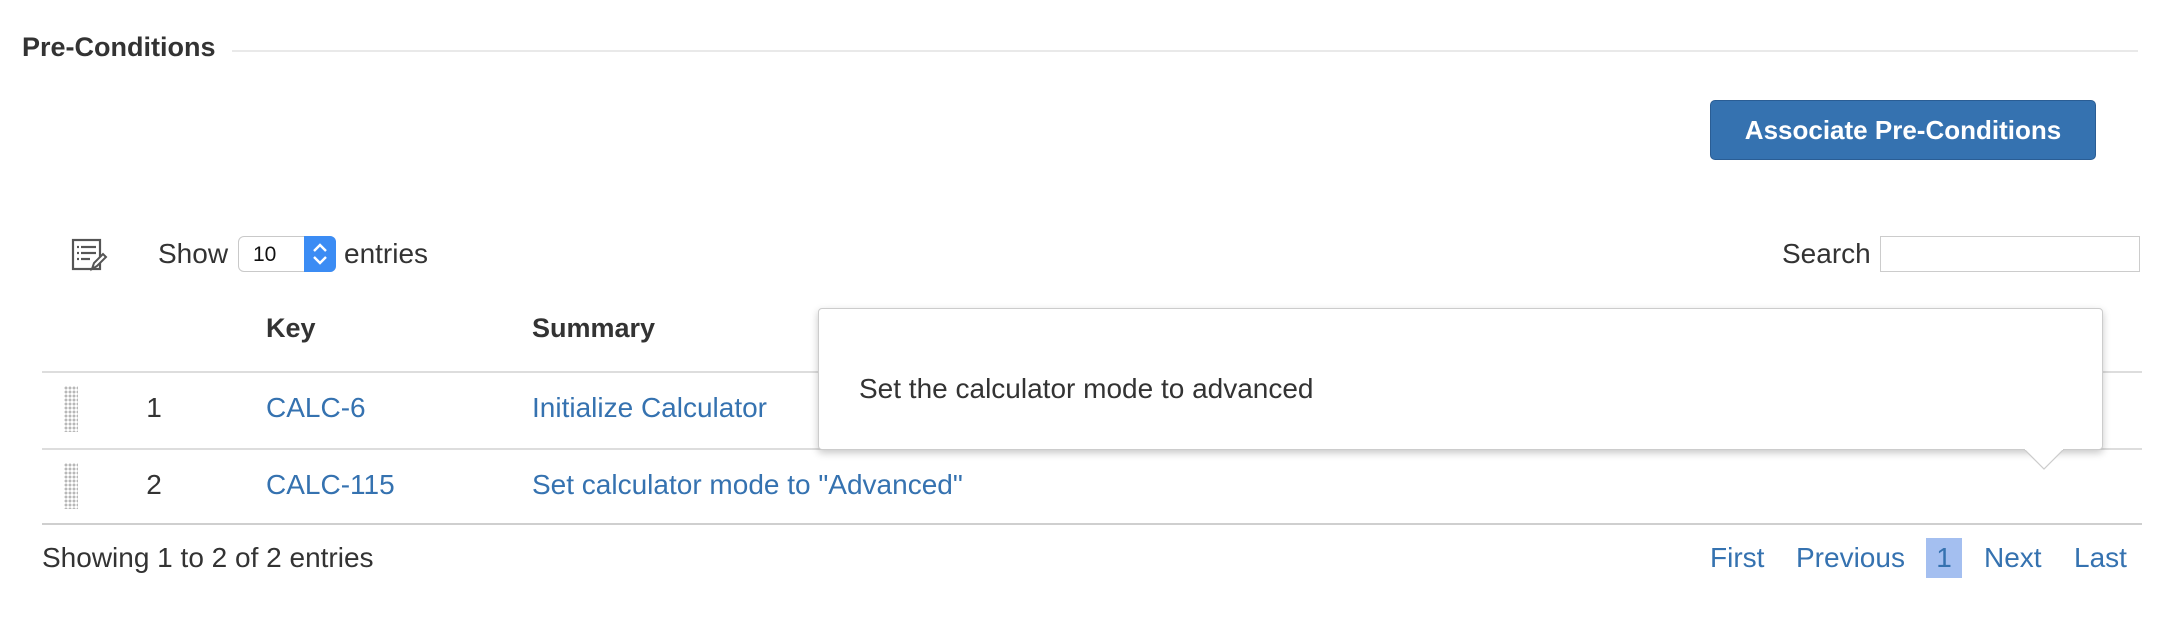 The height and width of the screenshot is (622, 2172). Describe the element at coordinates (193, 253) in the screenshot. I see `show-label: Show` at that location.